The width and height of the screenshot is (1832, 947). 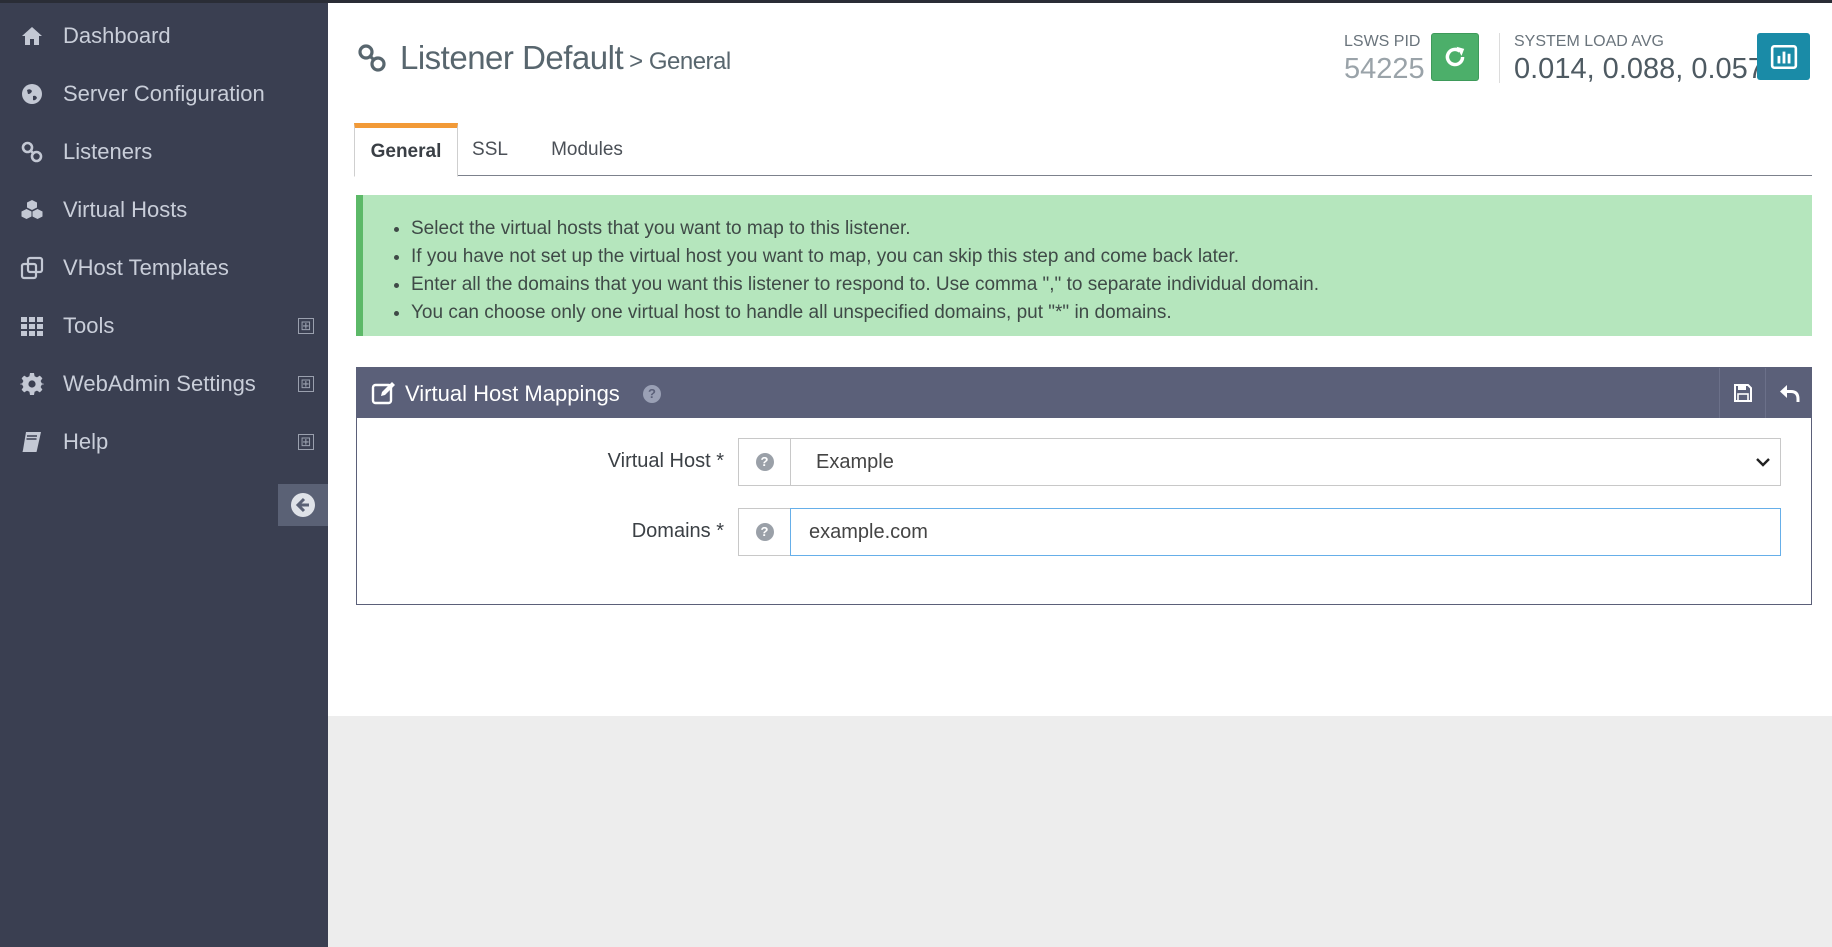 I want to click on edit-icon, so click(x=383, y=393).